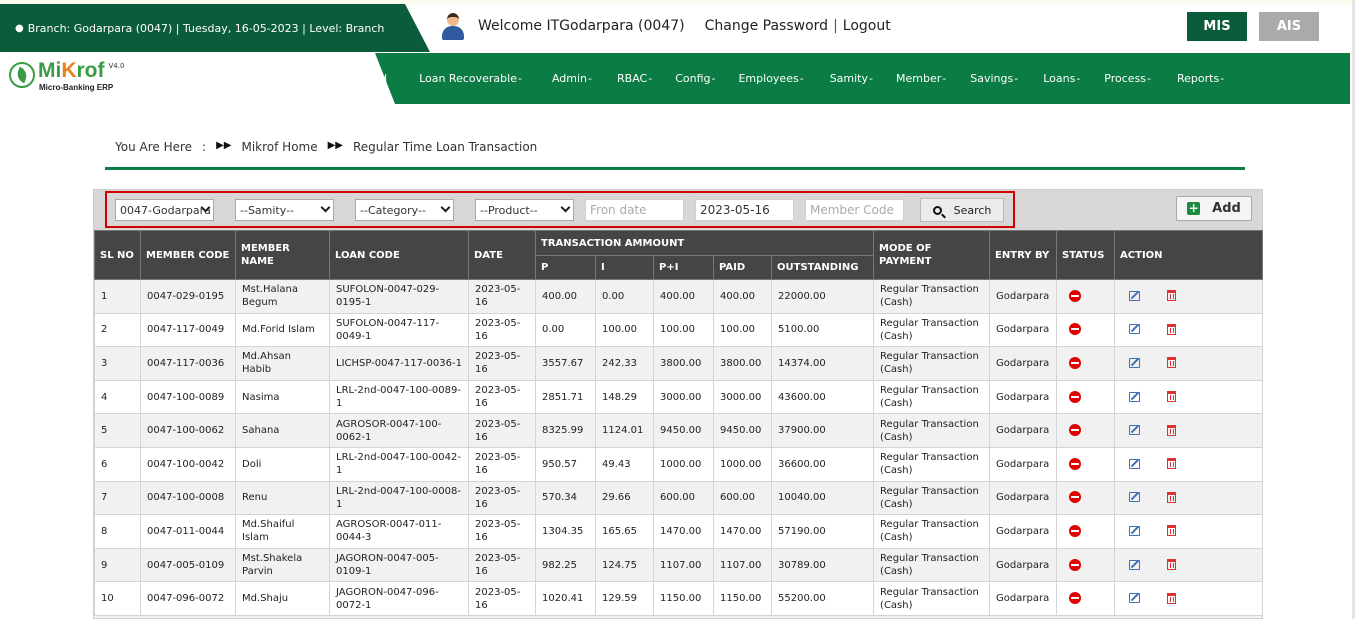  What do you see at coordinates (282, 430) in the screenshot?
I see `cell-member-name: Sahana` at bounding box center [282, 430].